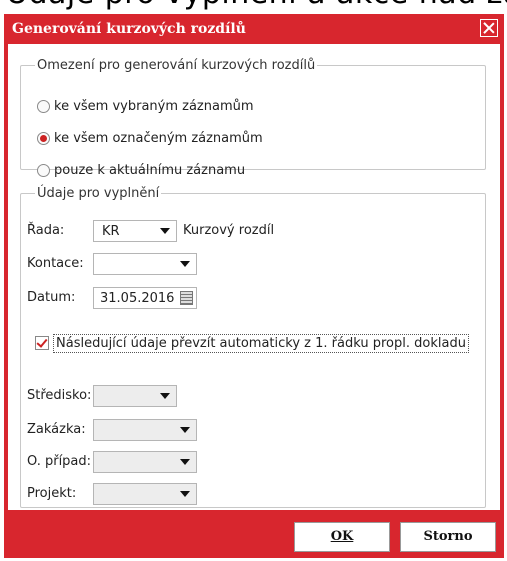 The width and height of the screenshot is (507, 561). Describe the element at coordinates (229, 230) in the screenshot. I see `rada-description: Kurzový rozdíl` at that location.